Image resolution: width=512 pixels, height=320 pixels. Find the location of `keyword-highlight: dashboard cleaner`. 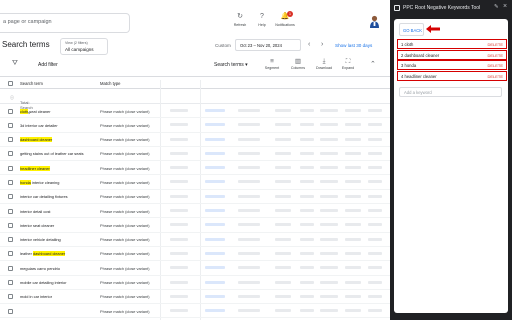

keyword-highlight: dashboard cleaner is located at coordinates (36, 140).